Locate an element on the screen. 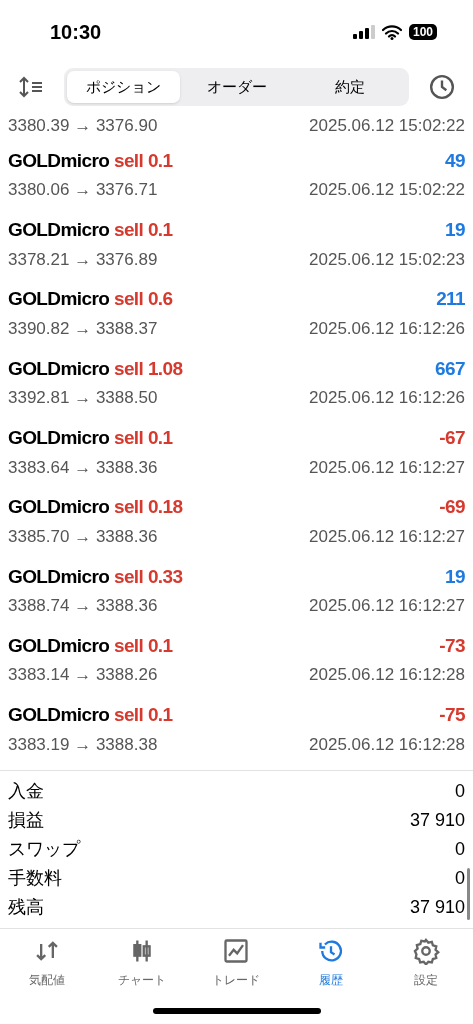 This screenshot has height=1024, width=473. trade-title: GOLDmicro sell 0.6 is located at coordinates (90, 299).